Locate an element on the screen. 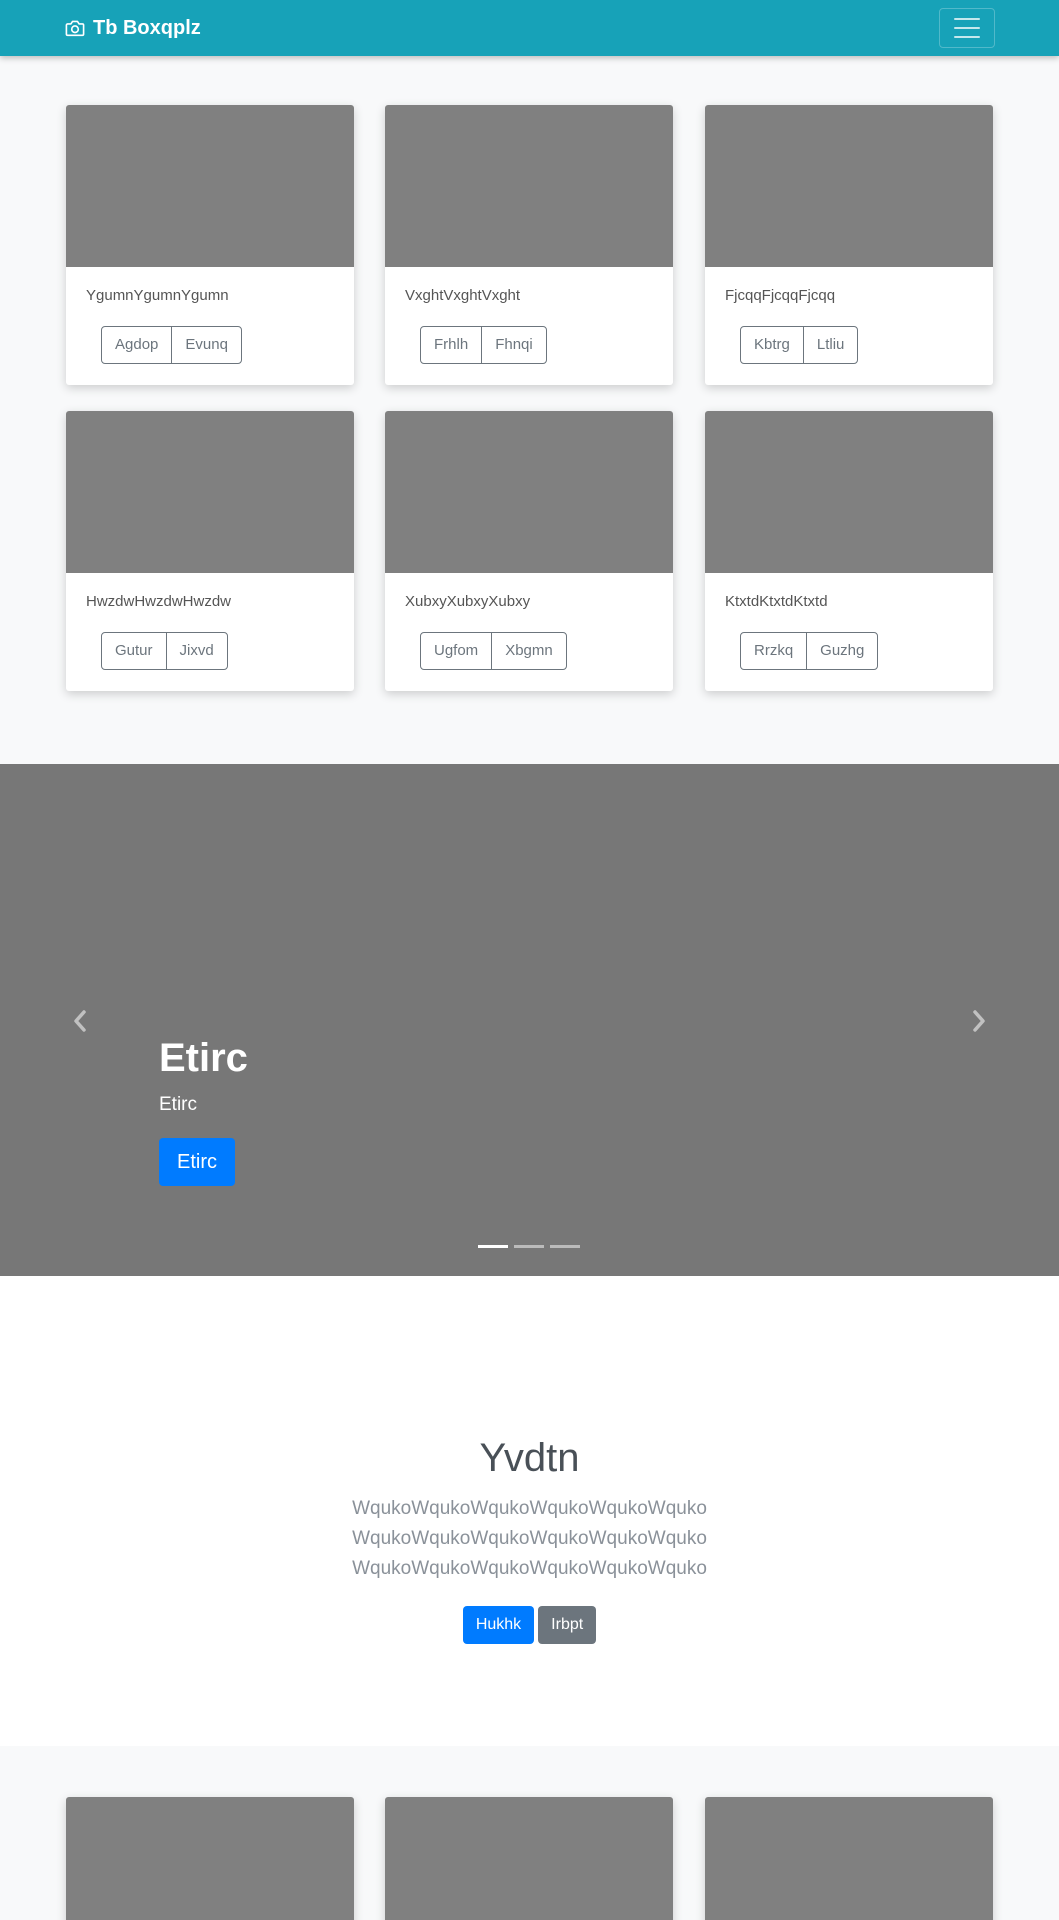  album-card: XubxyXubxyXubxy Ugfom Xbgmn is located at coordinates (529, 551).